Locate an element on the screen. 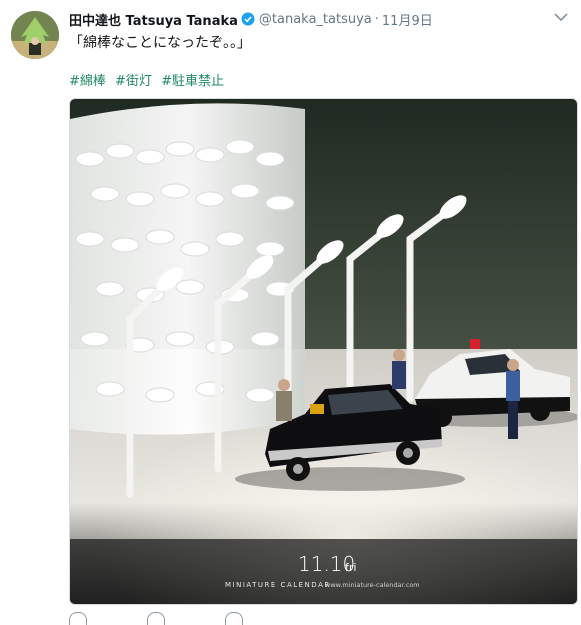  verified-badge-icon is located at coordinates (248, 19).